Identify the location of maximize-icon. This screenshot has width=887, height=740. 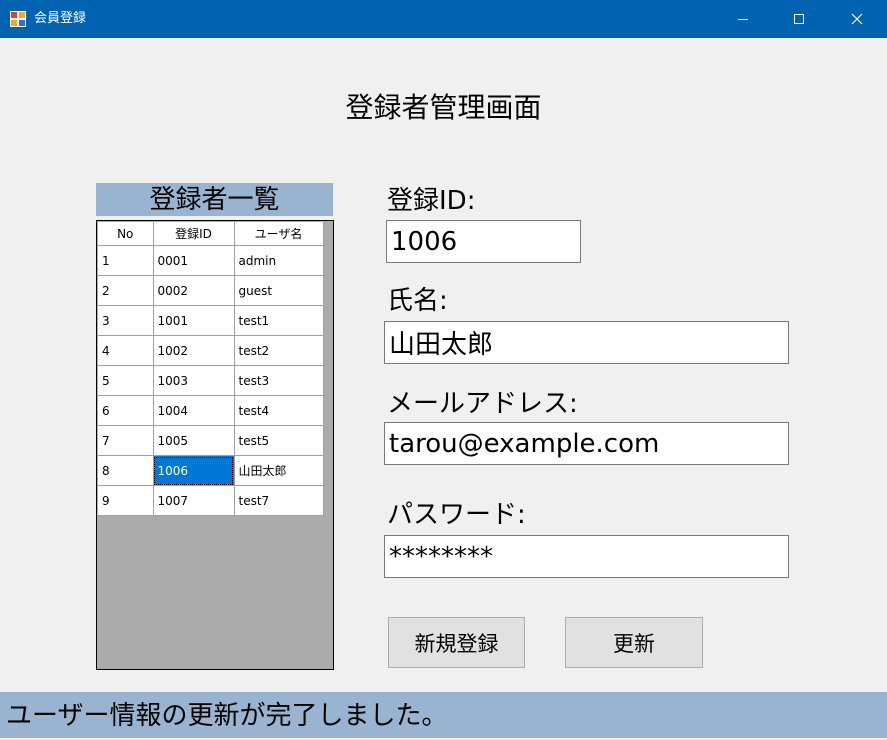
(799, 19).